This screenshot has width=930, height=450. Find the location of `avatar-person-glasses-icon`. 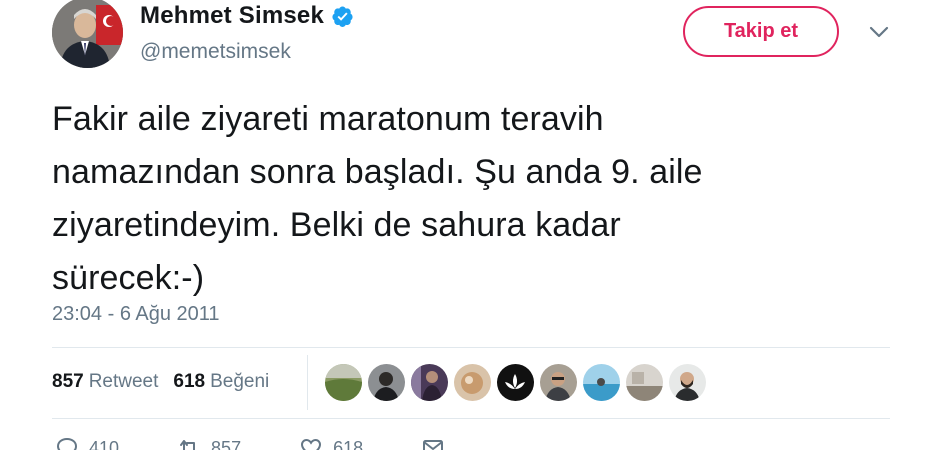

avatar-person-glasses-icon is located at coordinates (558, 382).